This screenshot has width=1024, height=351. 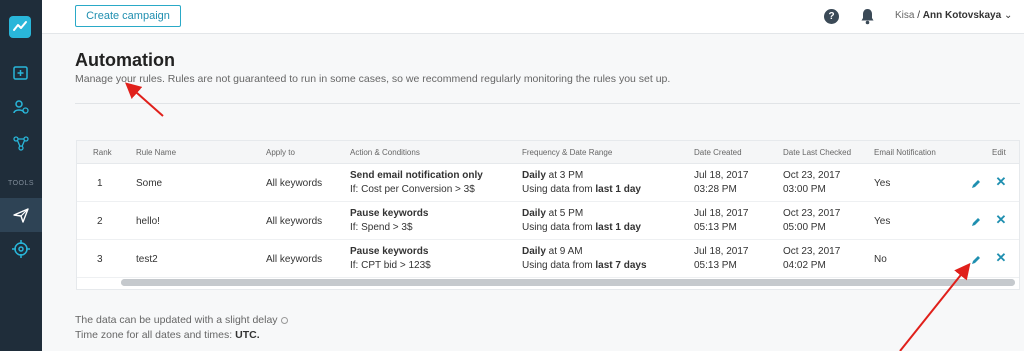 I want to click on frequency-time: at 3 PM, so click(x=564, y=175).